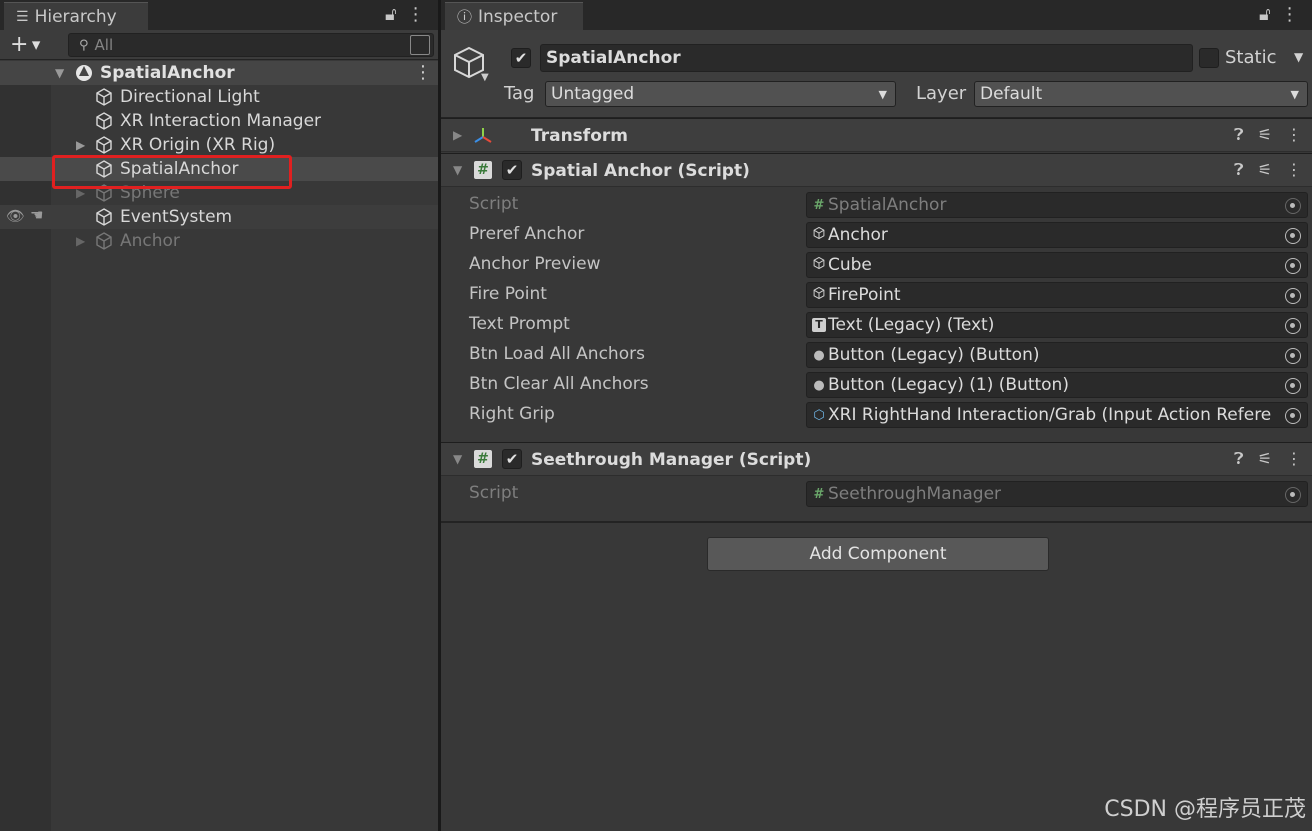  I want to click on object-field: T Text (Legacy) (Text), so click(1057, 325).